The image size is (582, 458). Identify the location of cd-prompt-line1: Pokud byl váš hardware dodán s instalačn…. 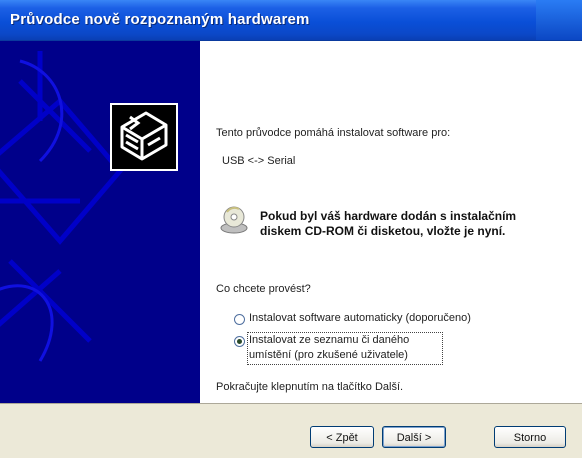
(388, 216).